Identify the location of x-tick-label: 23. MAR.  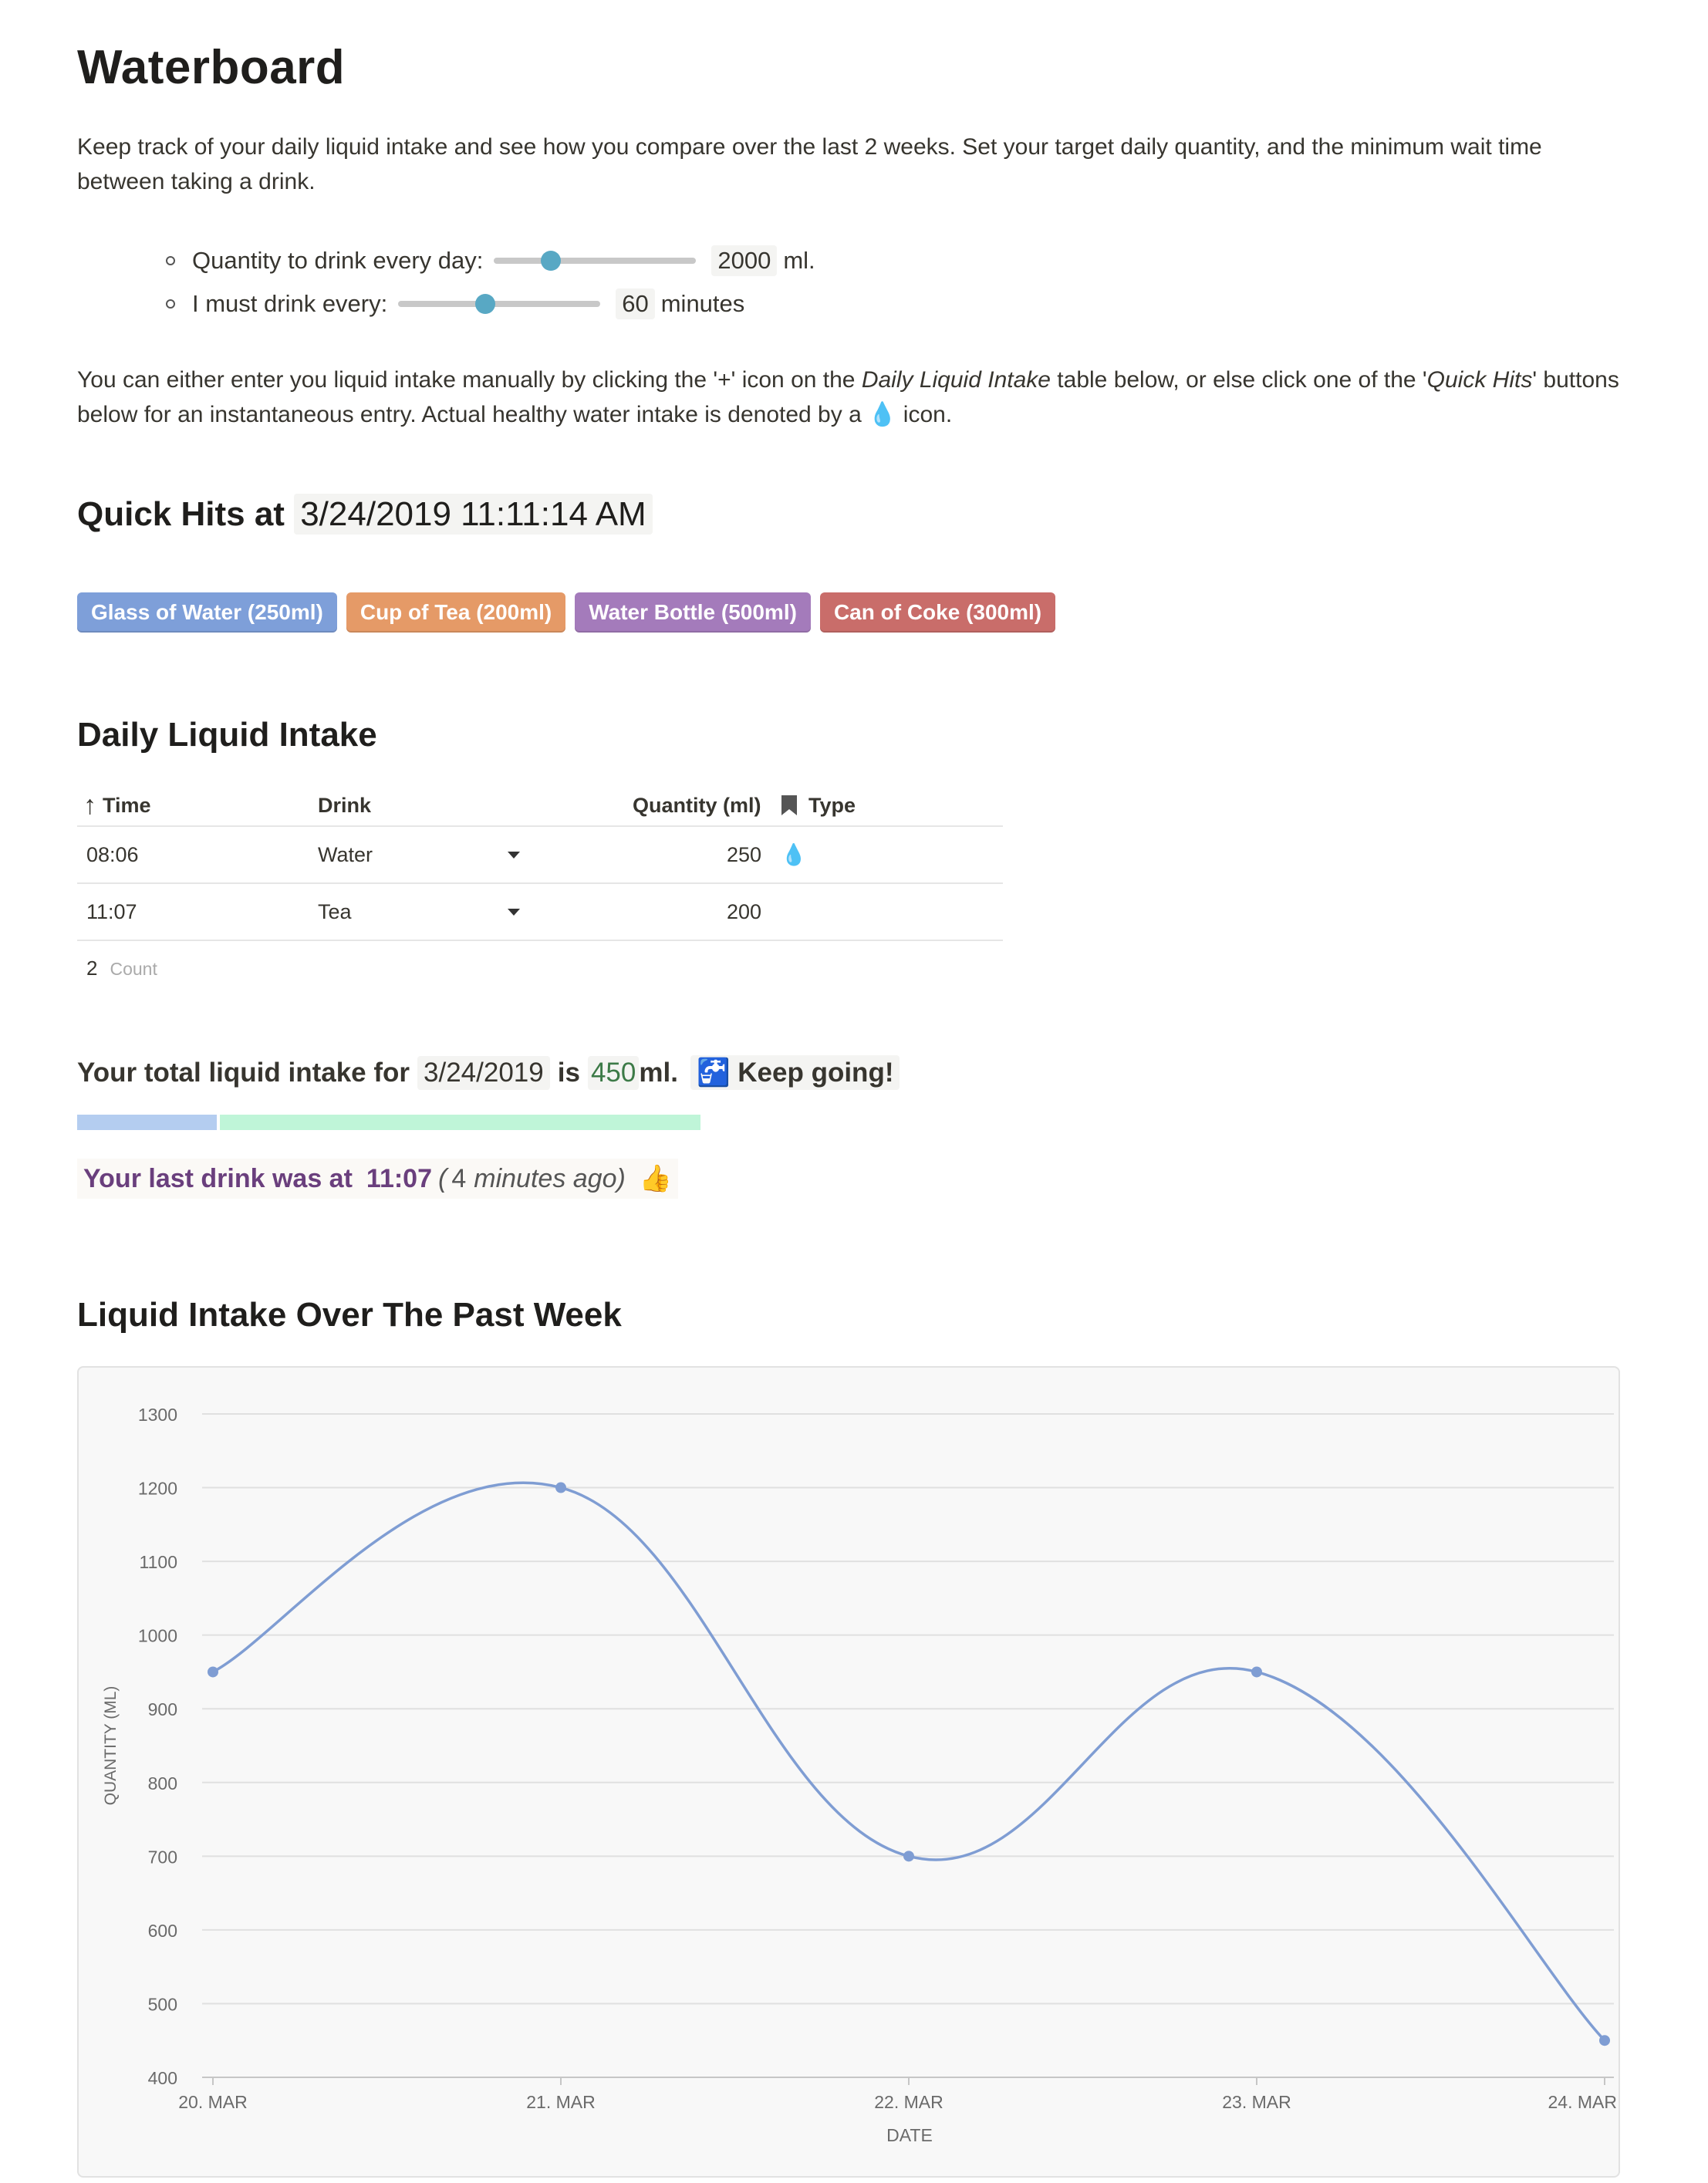
(1257, 2102).